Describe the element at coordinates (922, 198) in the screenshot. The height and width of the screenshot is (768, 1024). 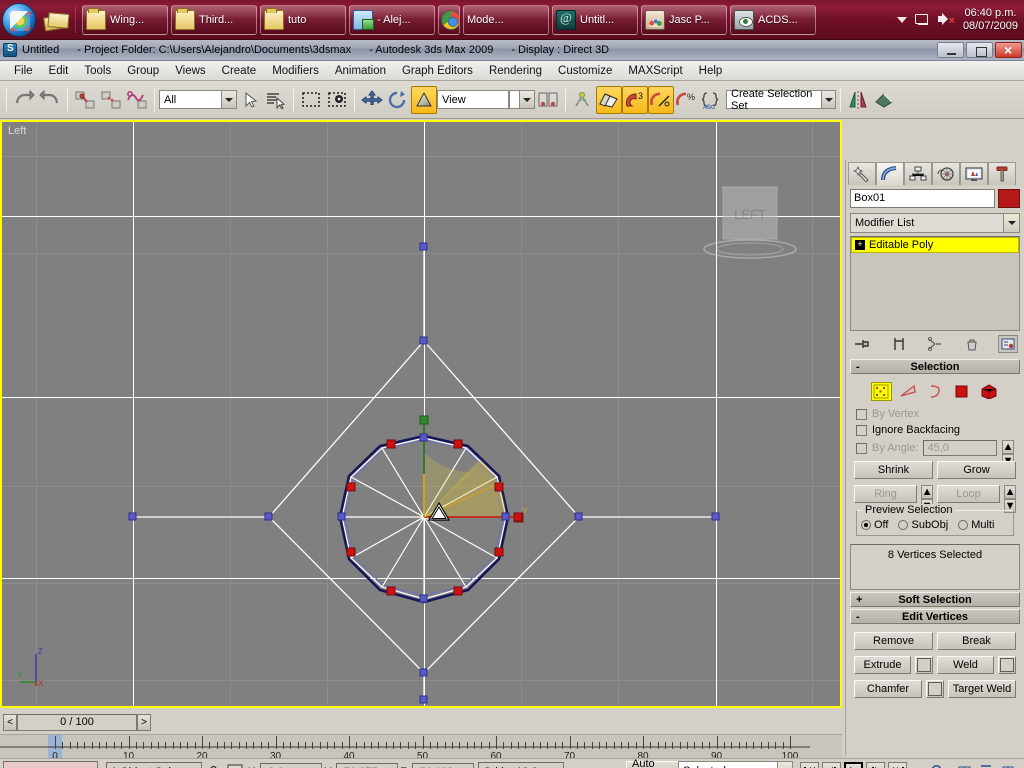
I see `object-name-field: Box01` at that location.